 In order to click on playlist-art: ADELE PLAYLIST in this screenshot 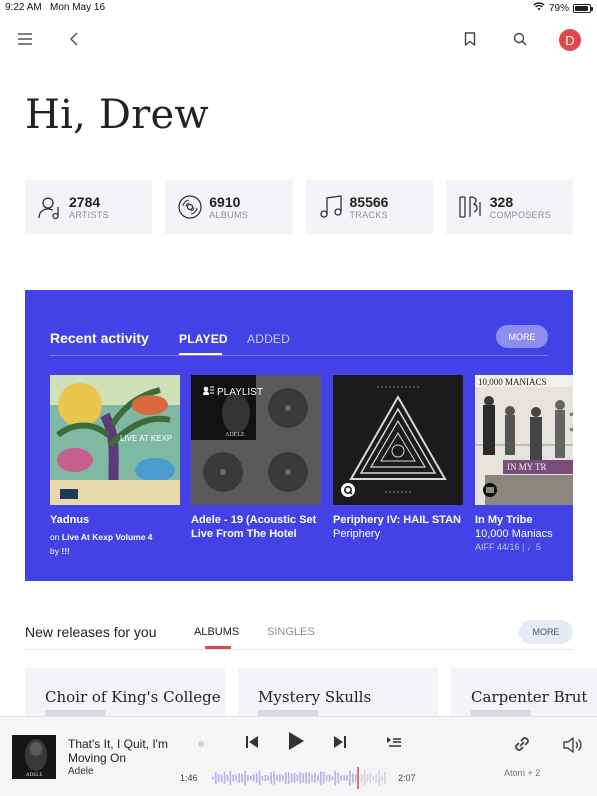, I will do `click(256, 440)`.